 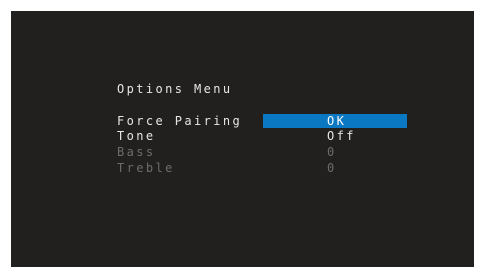 I want to click on menu-item-label: Bass, so click(x=136, y=152).